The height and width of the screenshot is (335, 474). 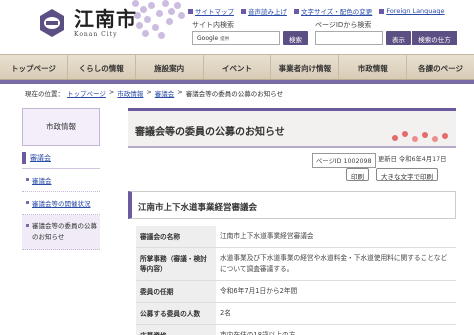 What do you see at coordinates (336, 237) in the screenshot?
I see `table-value: 江南市上下水道事業経営審議会` at bounding box center [336, 237].